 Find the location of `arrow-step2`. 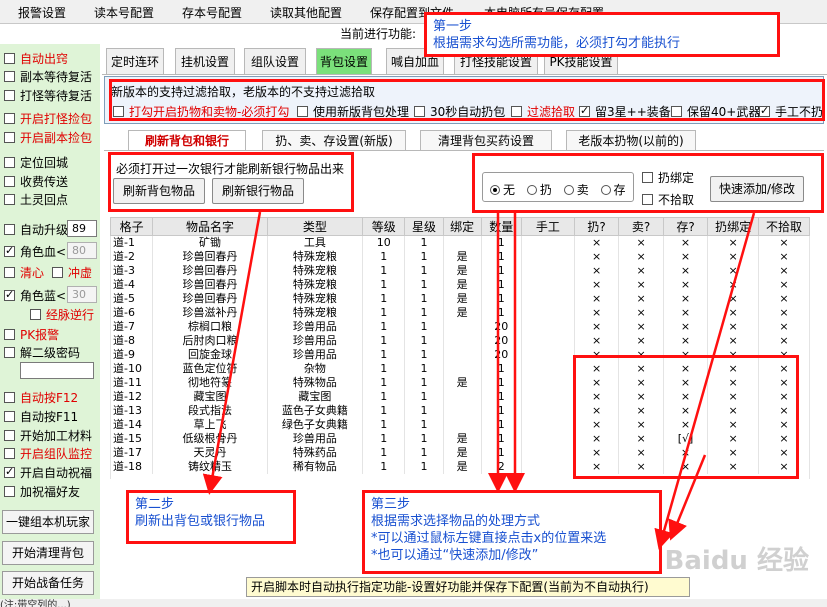

arrow-step2 is located at coordinates (232, 353).